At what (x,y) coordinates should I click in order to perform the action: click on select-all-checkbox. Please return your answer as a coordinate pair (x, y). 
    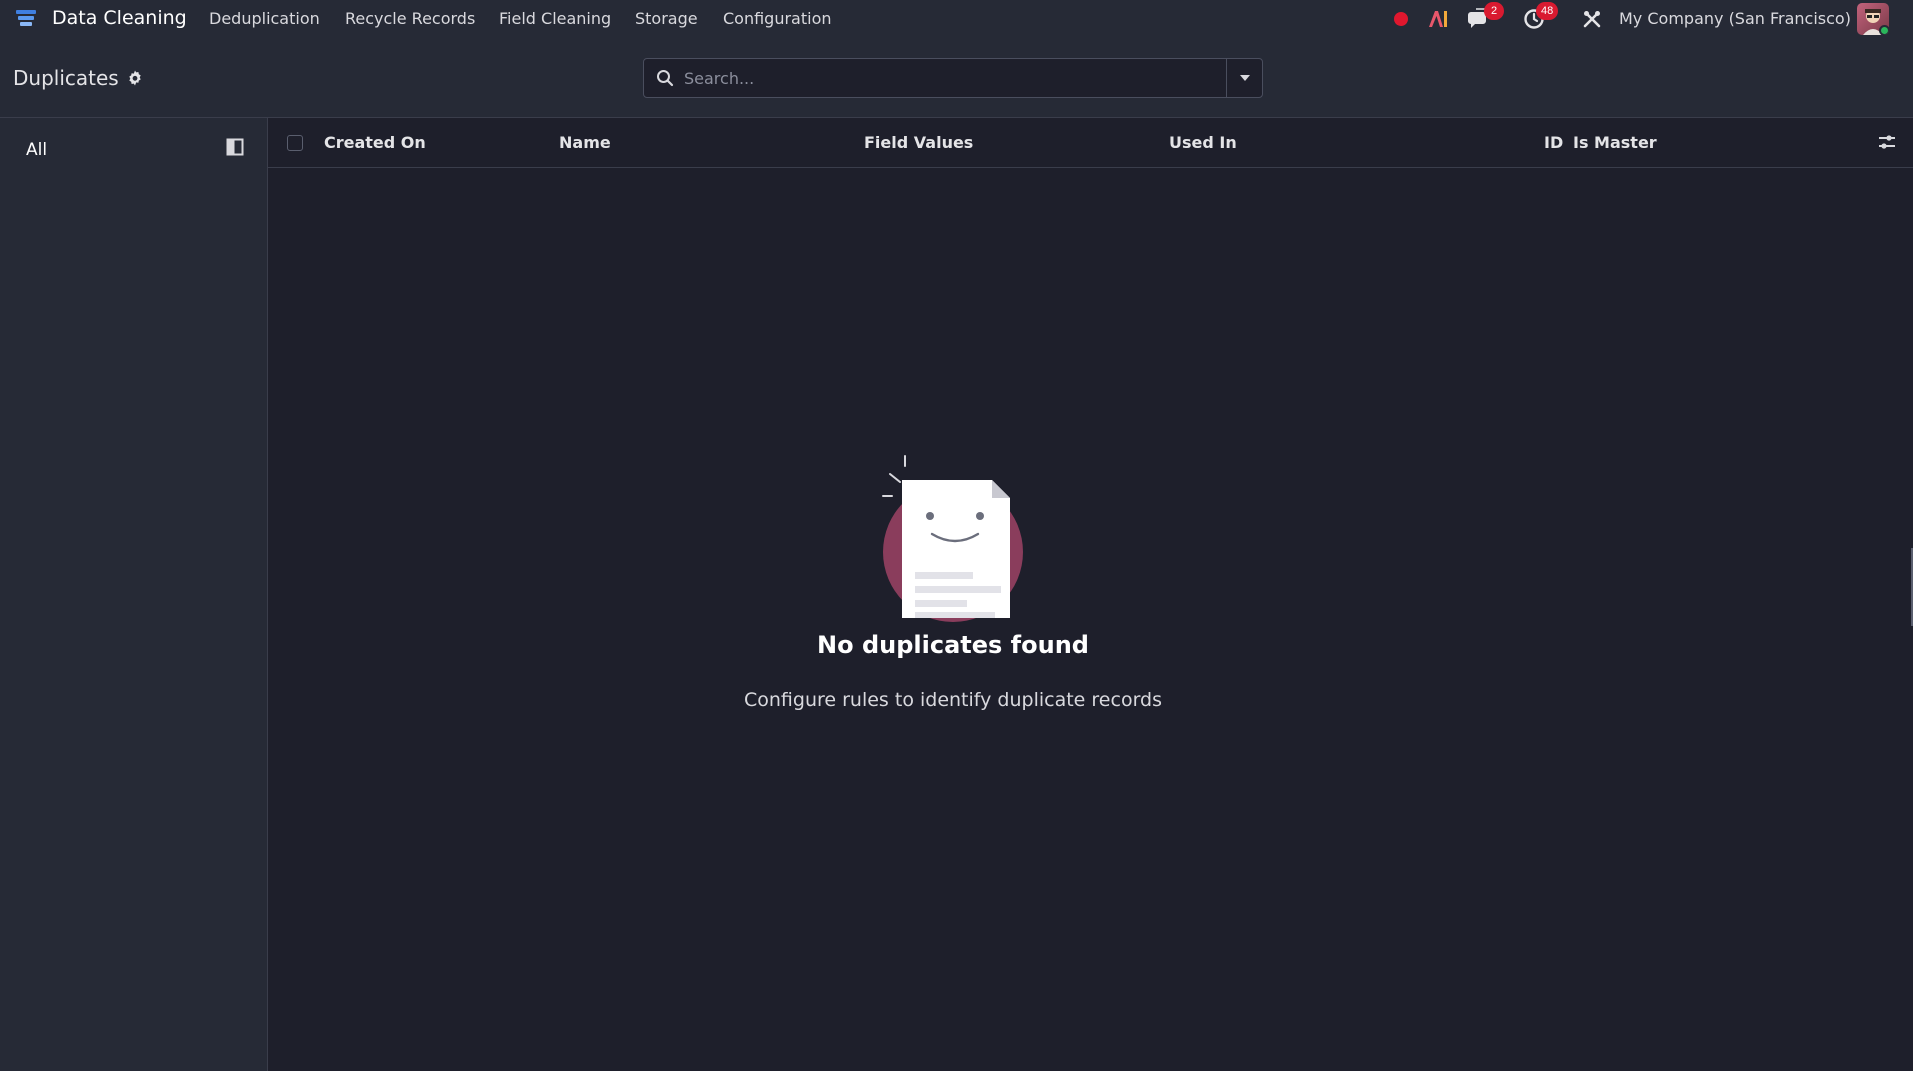
    Looking at the image, I should click on (295, 143).